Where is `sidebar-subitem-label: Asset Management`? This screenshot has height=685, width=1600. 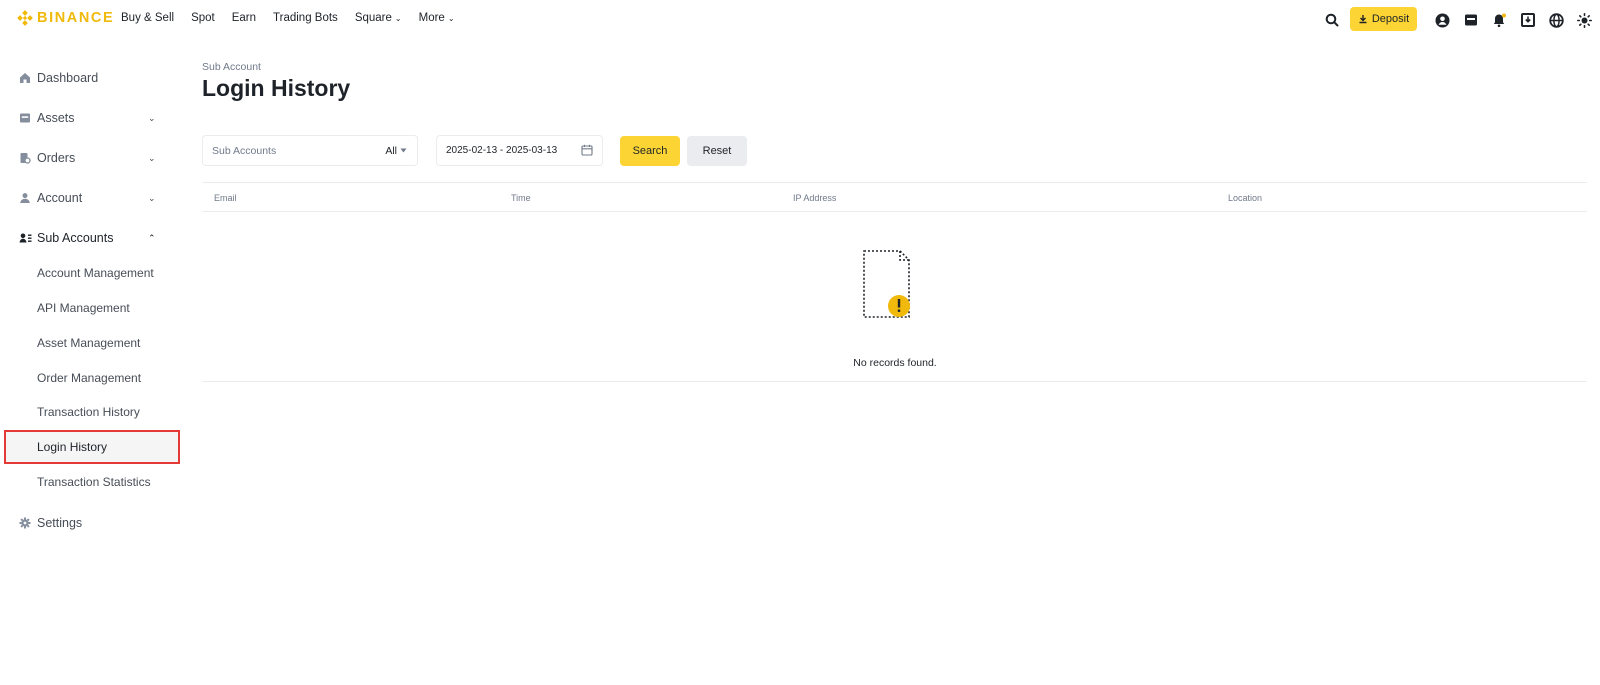 sidebar-subitem-label: Asset Management is located at coordinates (89, 343).